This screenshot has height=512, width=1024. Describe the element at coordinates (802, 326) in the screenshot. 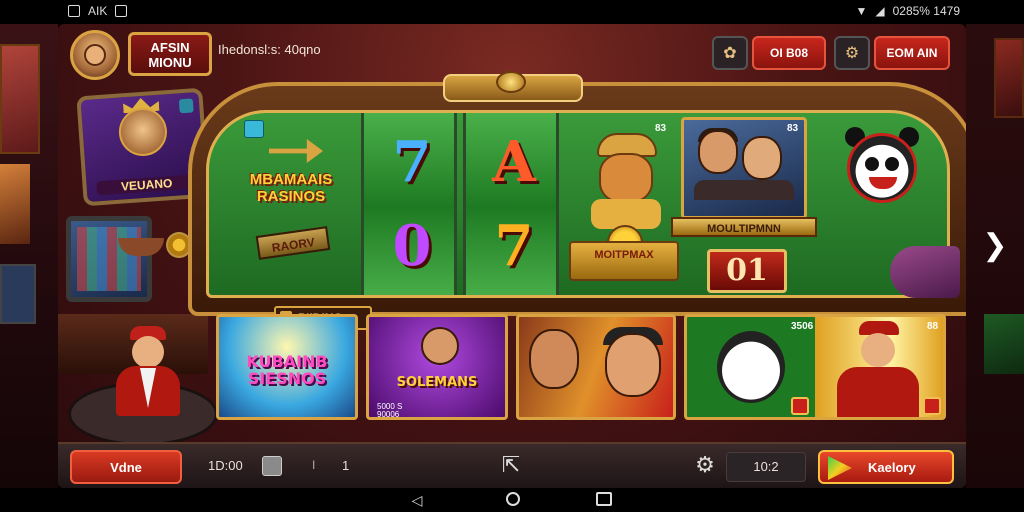

I see `card-number: 3506` at that location.